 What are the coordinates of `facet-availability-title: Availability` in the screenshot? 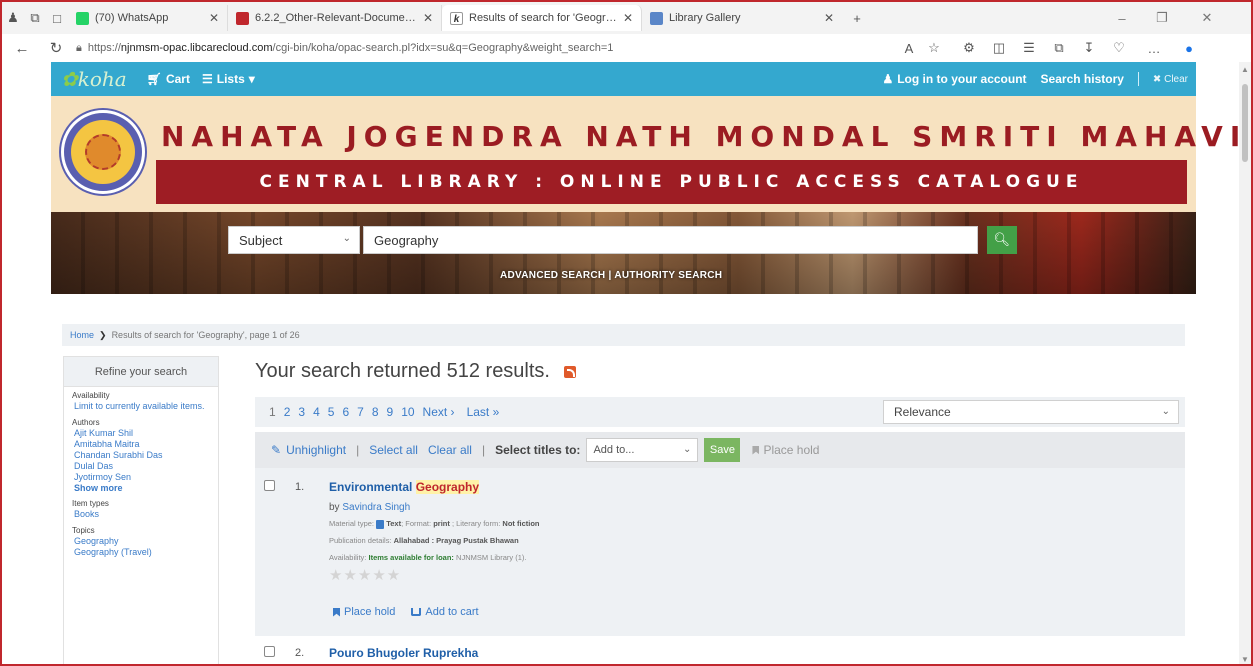 It's located at (91, 395).